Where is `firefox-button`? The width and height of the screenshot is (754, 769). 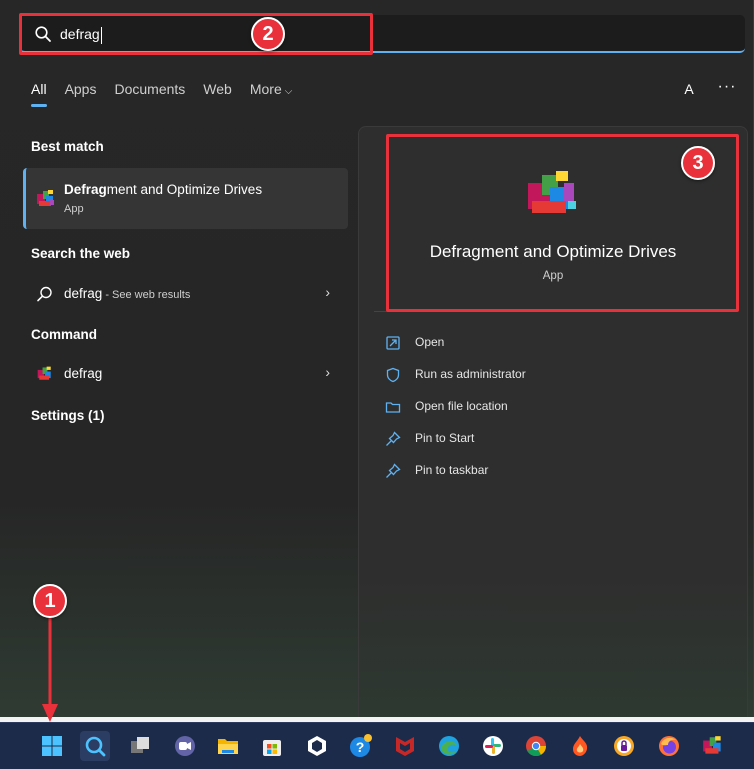
firefox-button is located at coordinates (669, 746).